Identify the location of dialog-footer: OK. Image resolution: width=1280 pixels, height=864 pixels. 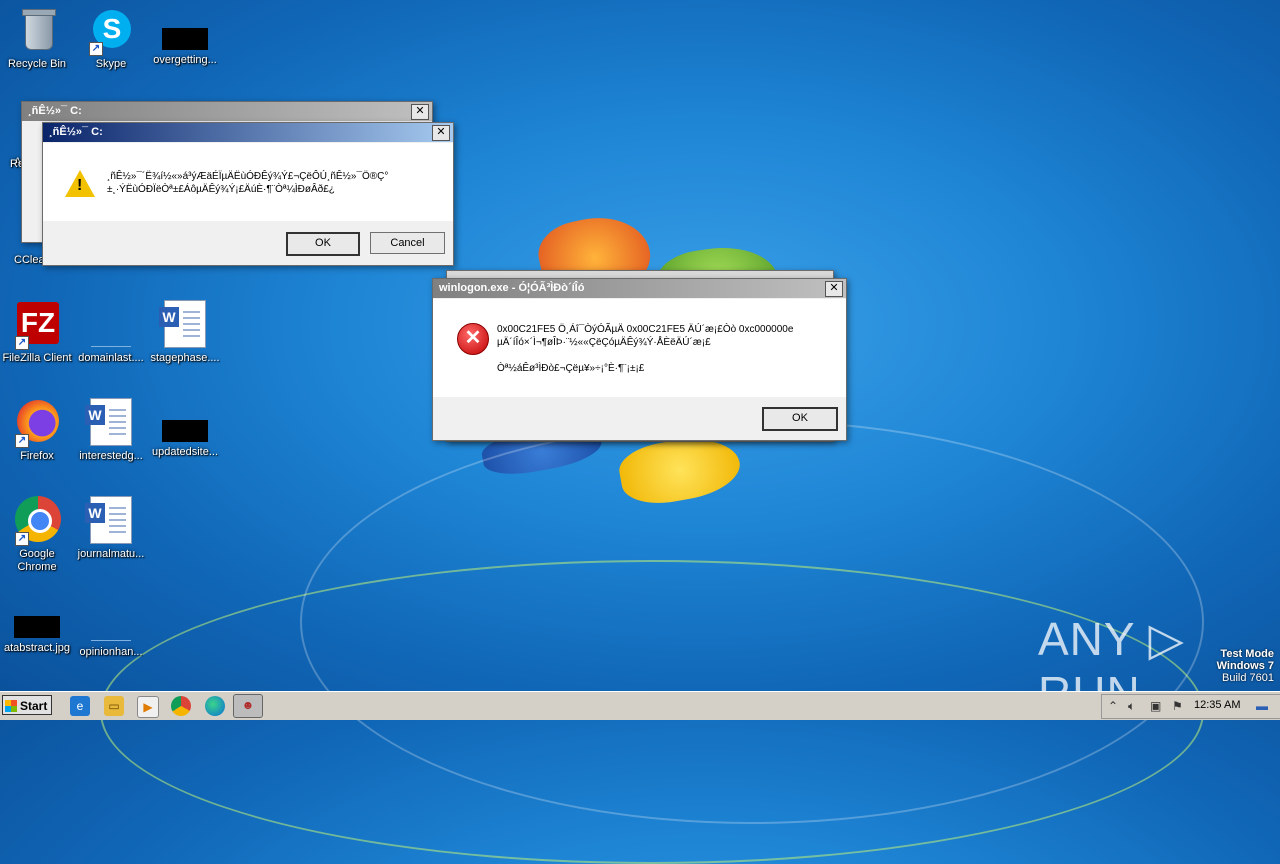
(639, 419).